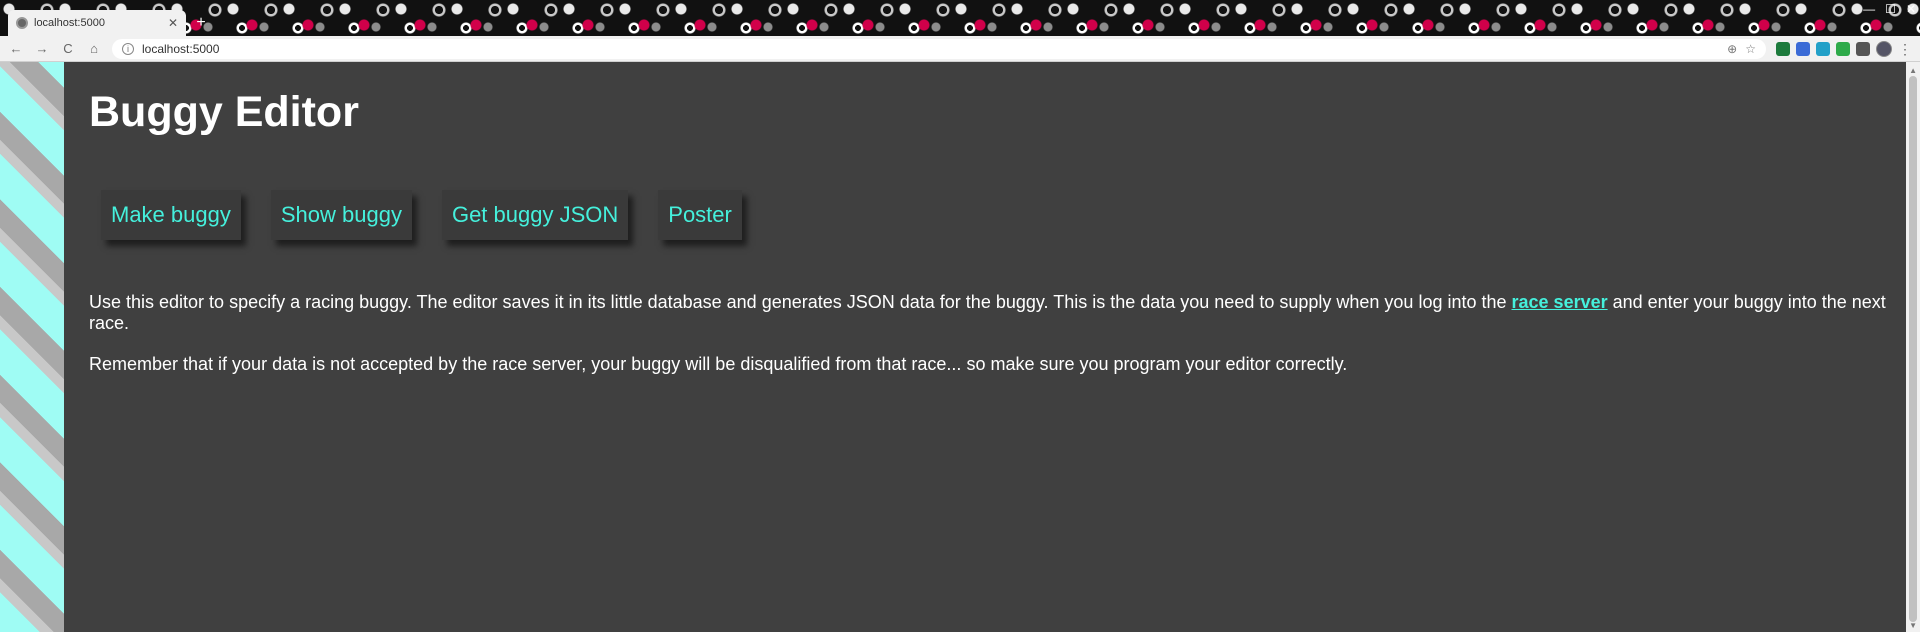  What do you see at coordinates (224, 112) in the screenshot?
I see `page-title: Buggy Editor` at bounding box center [224, 112].